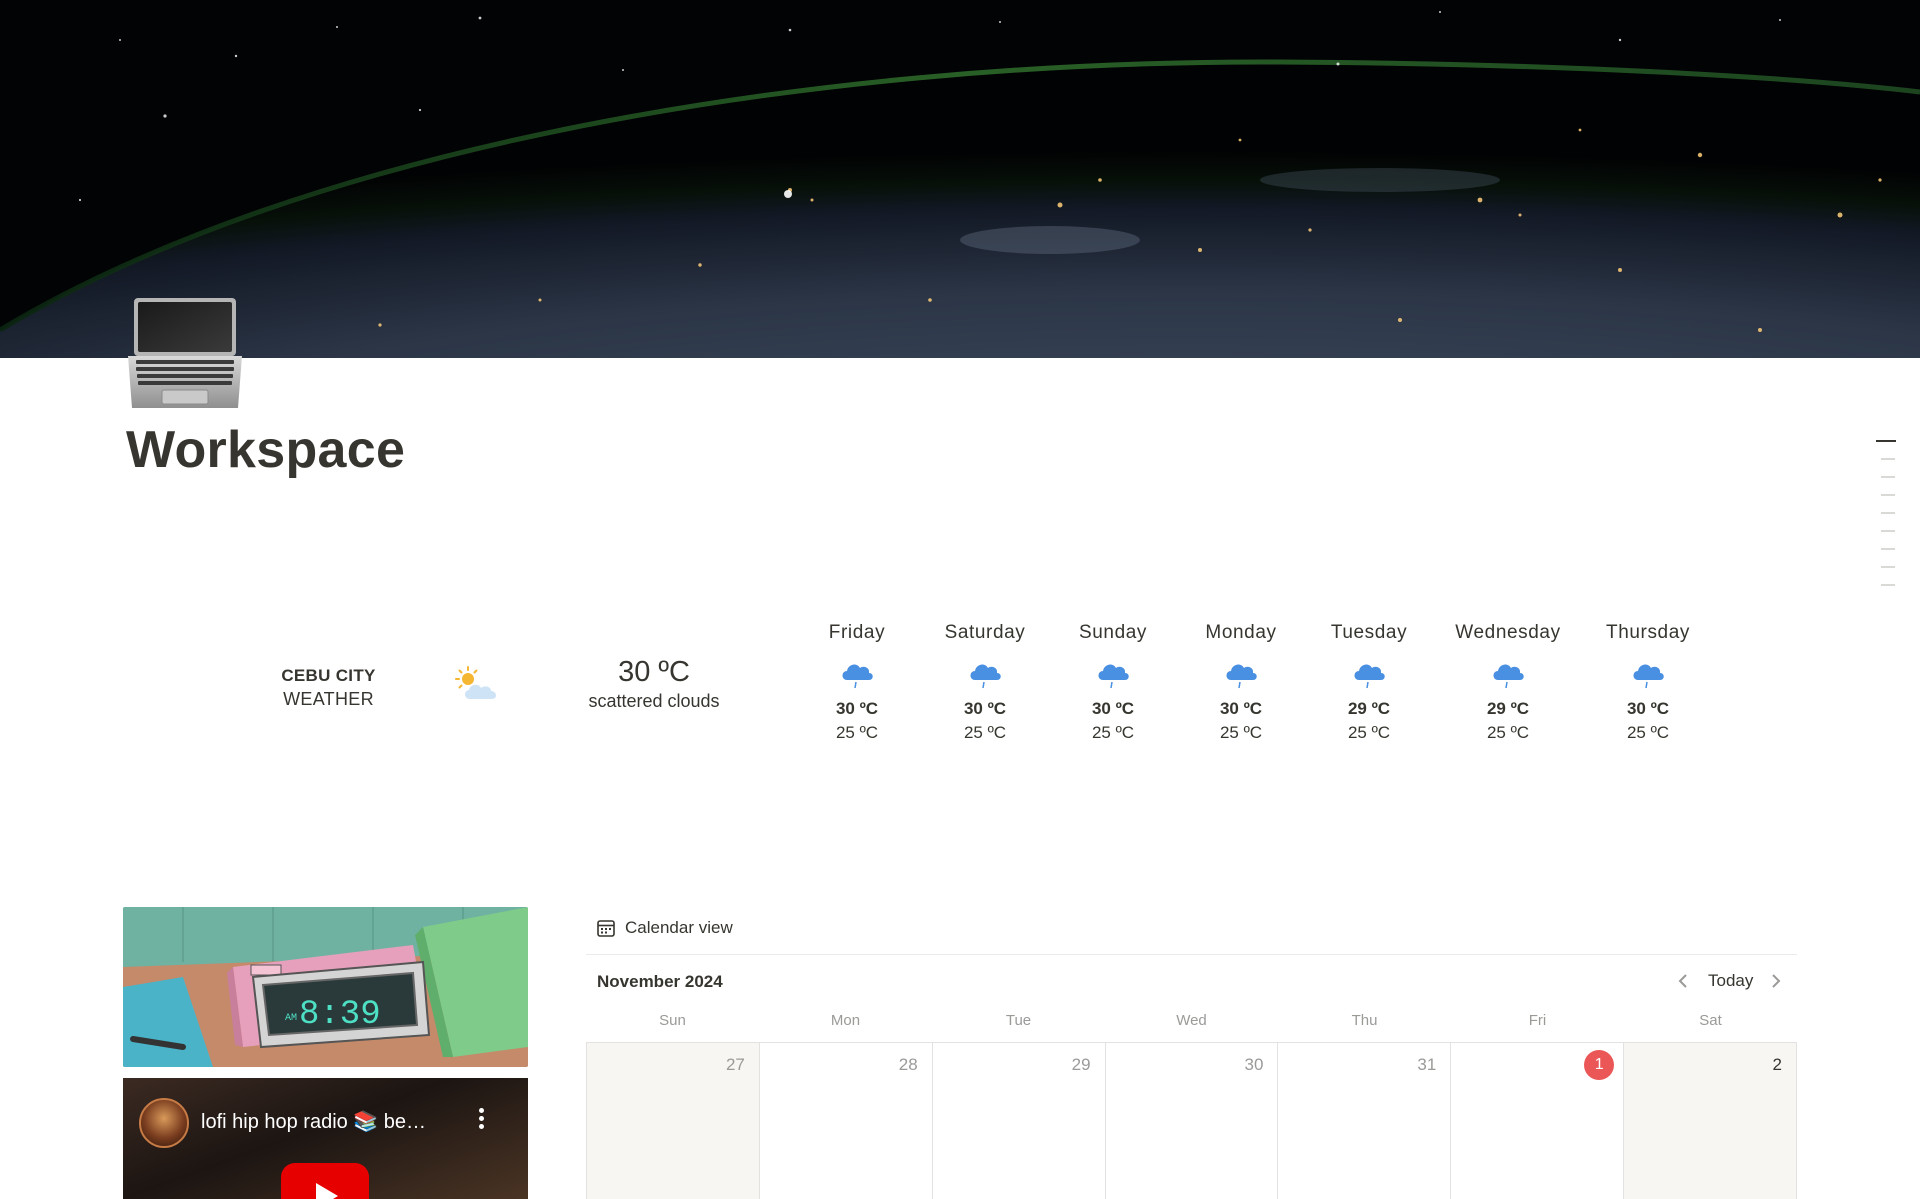  Describe the element at coordinates (672, 1020) in the screenshot. I see `weekday-label: Sun` at that location.